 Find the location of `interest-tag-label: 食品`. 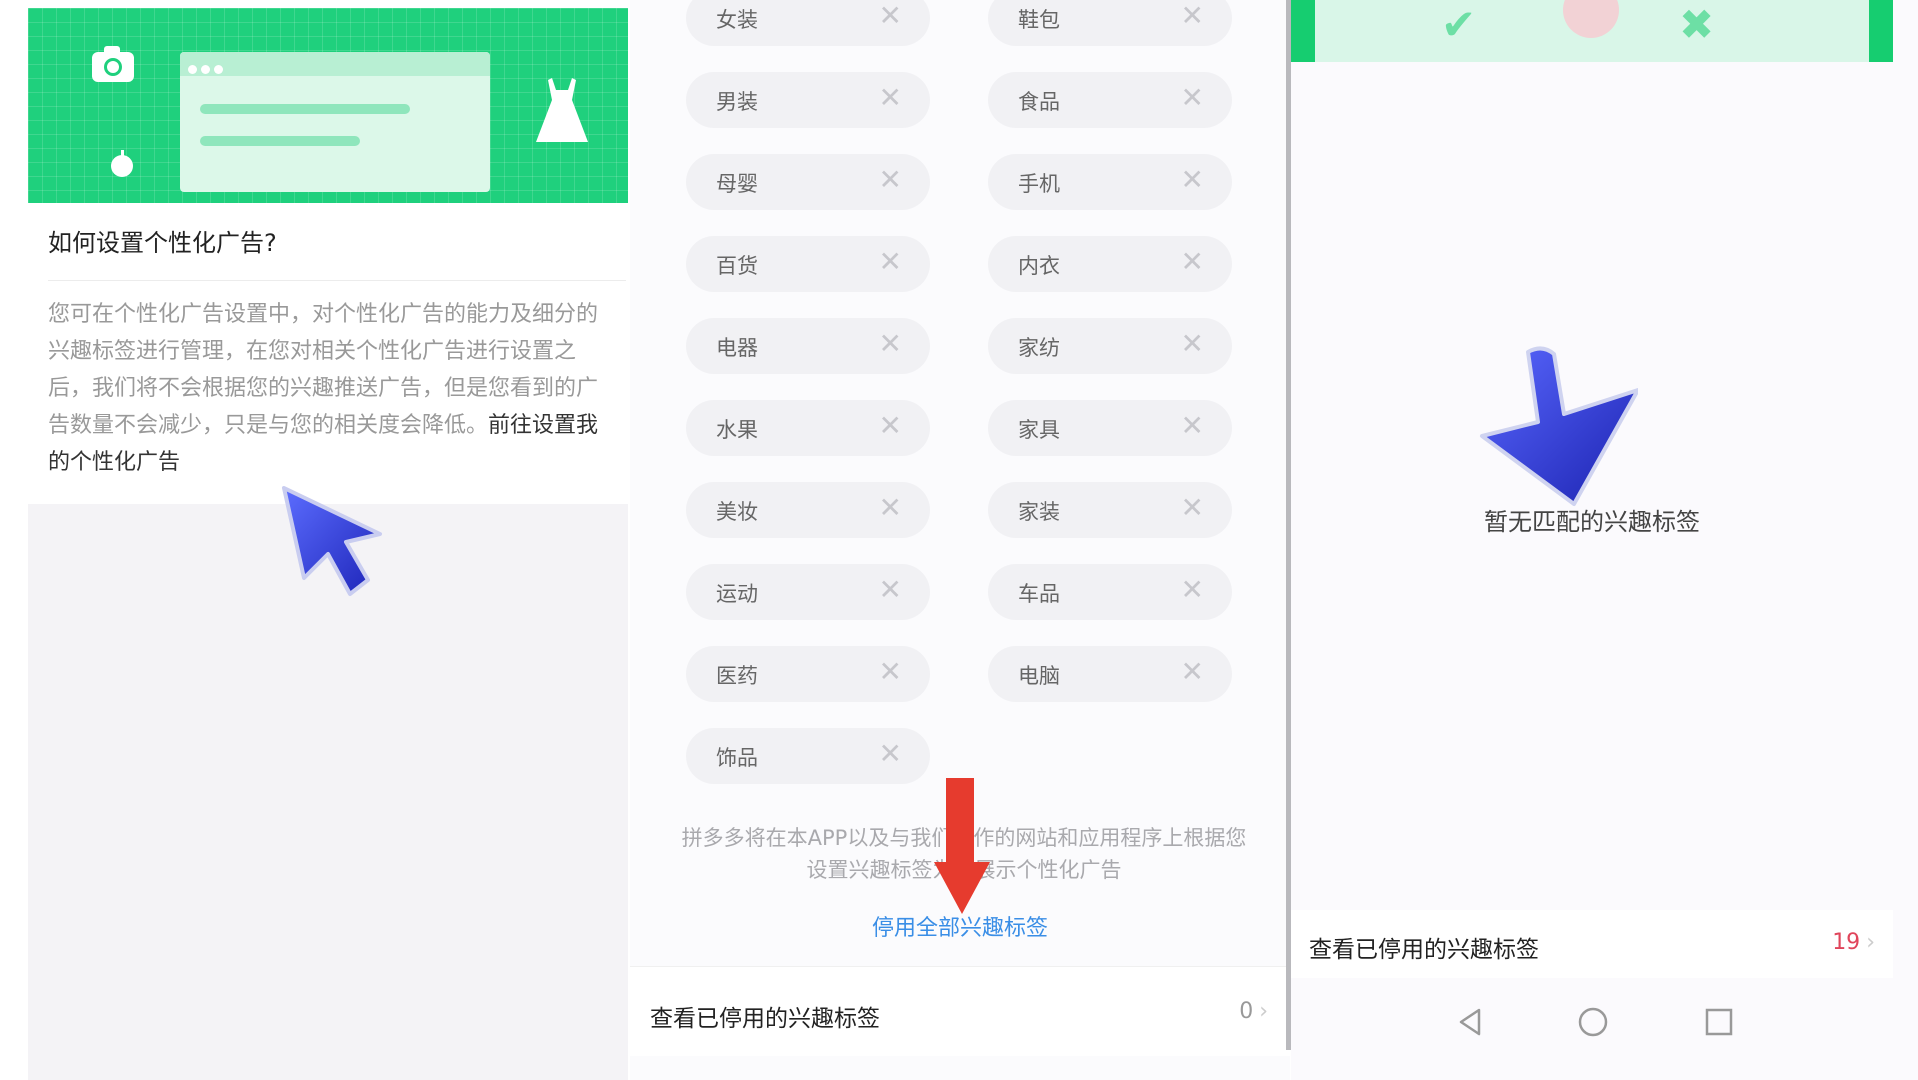

interest-tag-label: 食品 is located at coordinates (1039, 102).